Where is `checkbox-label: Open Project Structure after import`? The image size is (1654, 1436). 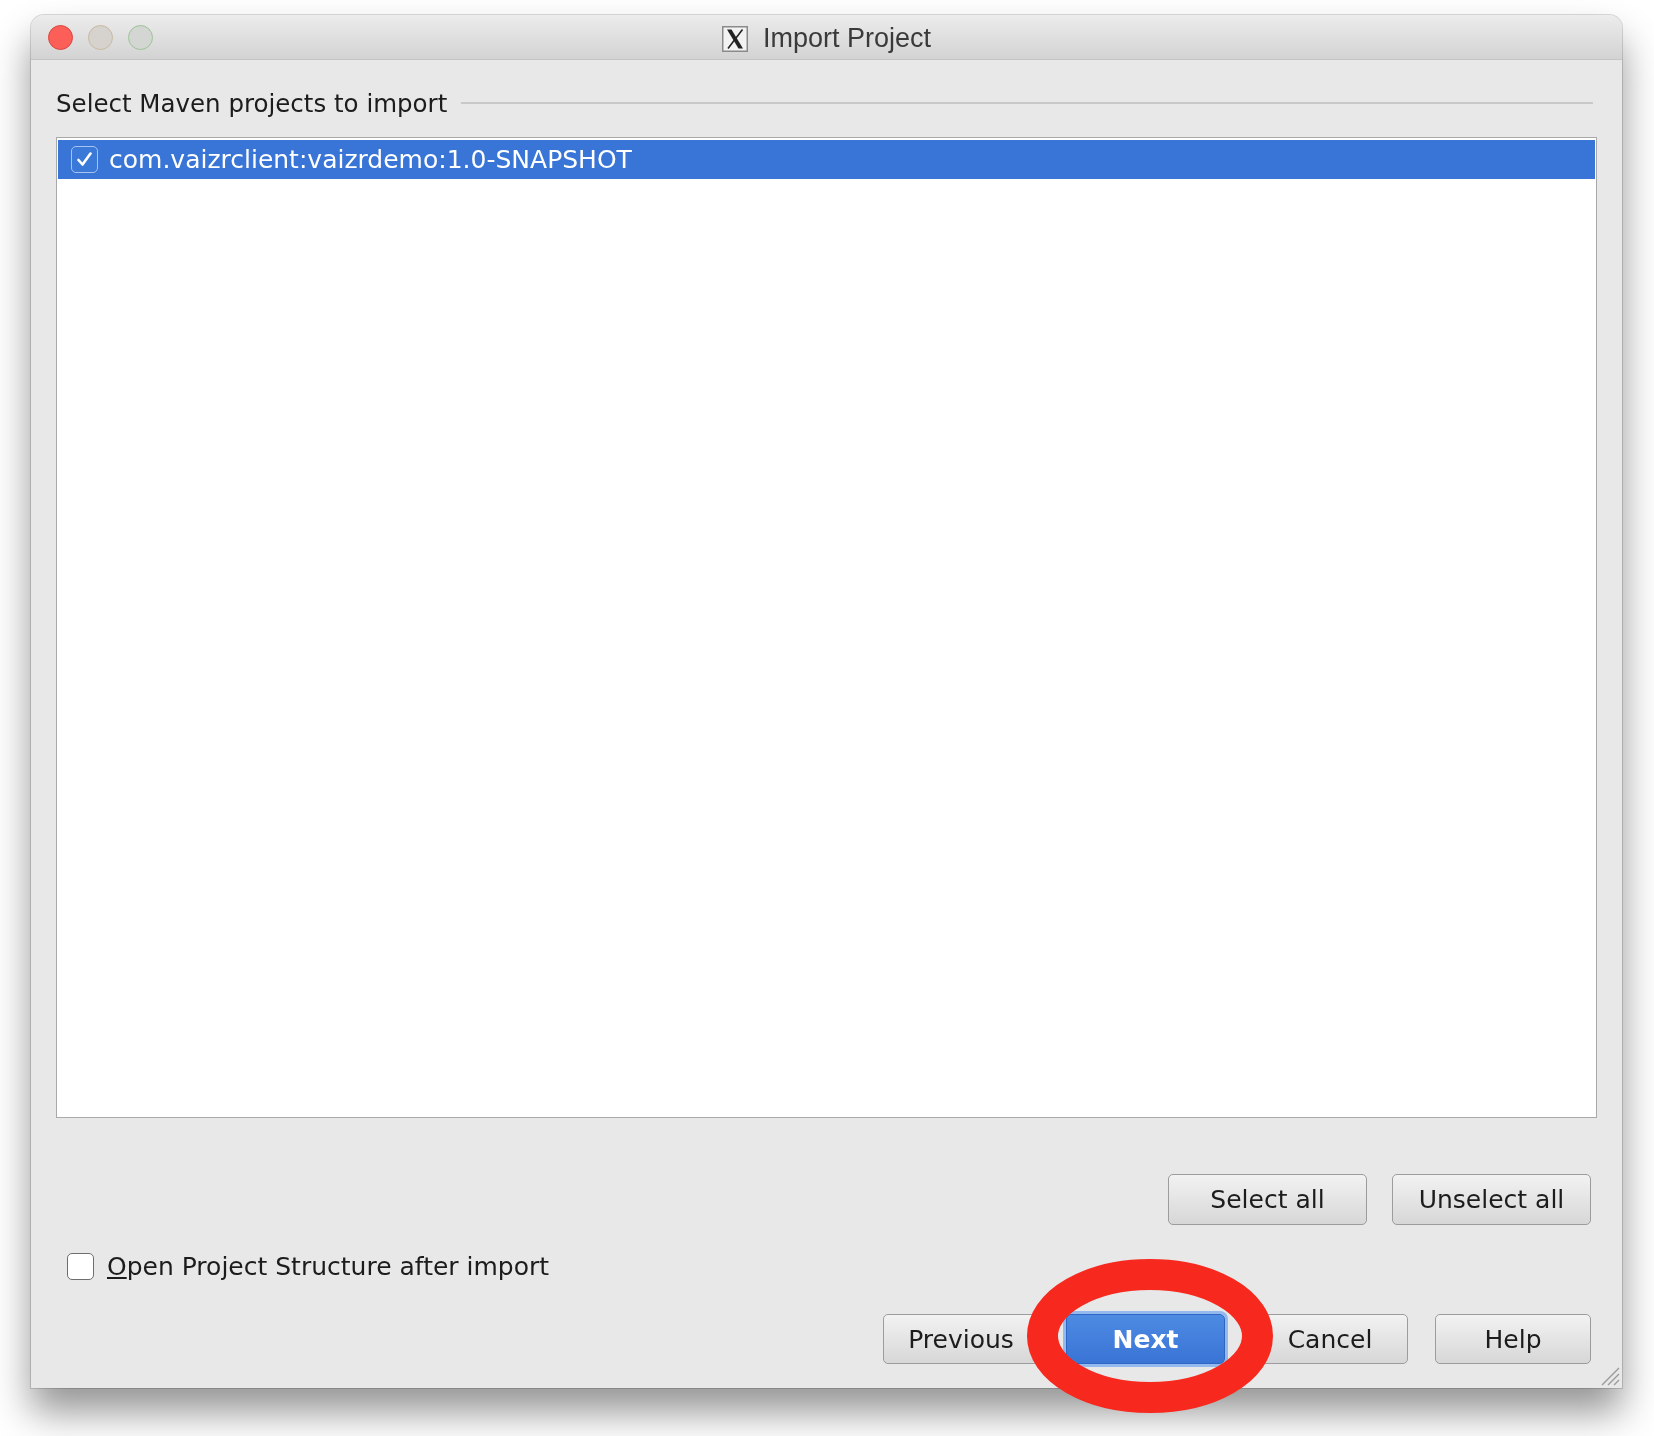
checkbox-label: Open Project Structure after import is located at coordinates (328, 1266).